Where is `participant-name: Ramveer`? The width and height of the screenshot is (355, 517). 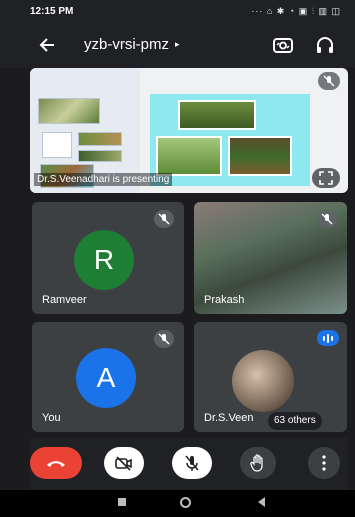 participant-name: Ramveer is located at coordinates (64, 300).